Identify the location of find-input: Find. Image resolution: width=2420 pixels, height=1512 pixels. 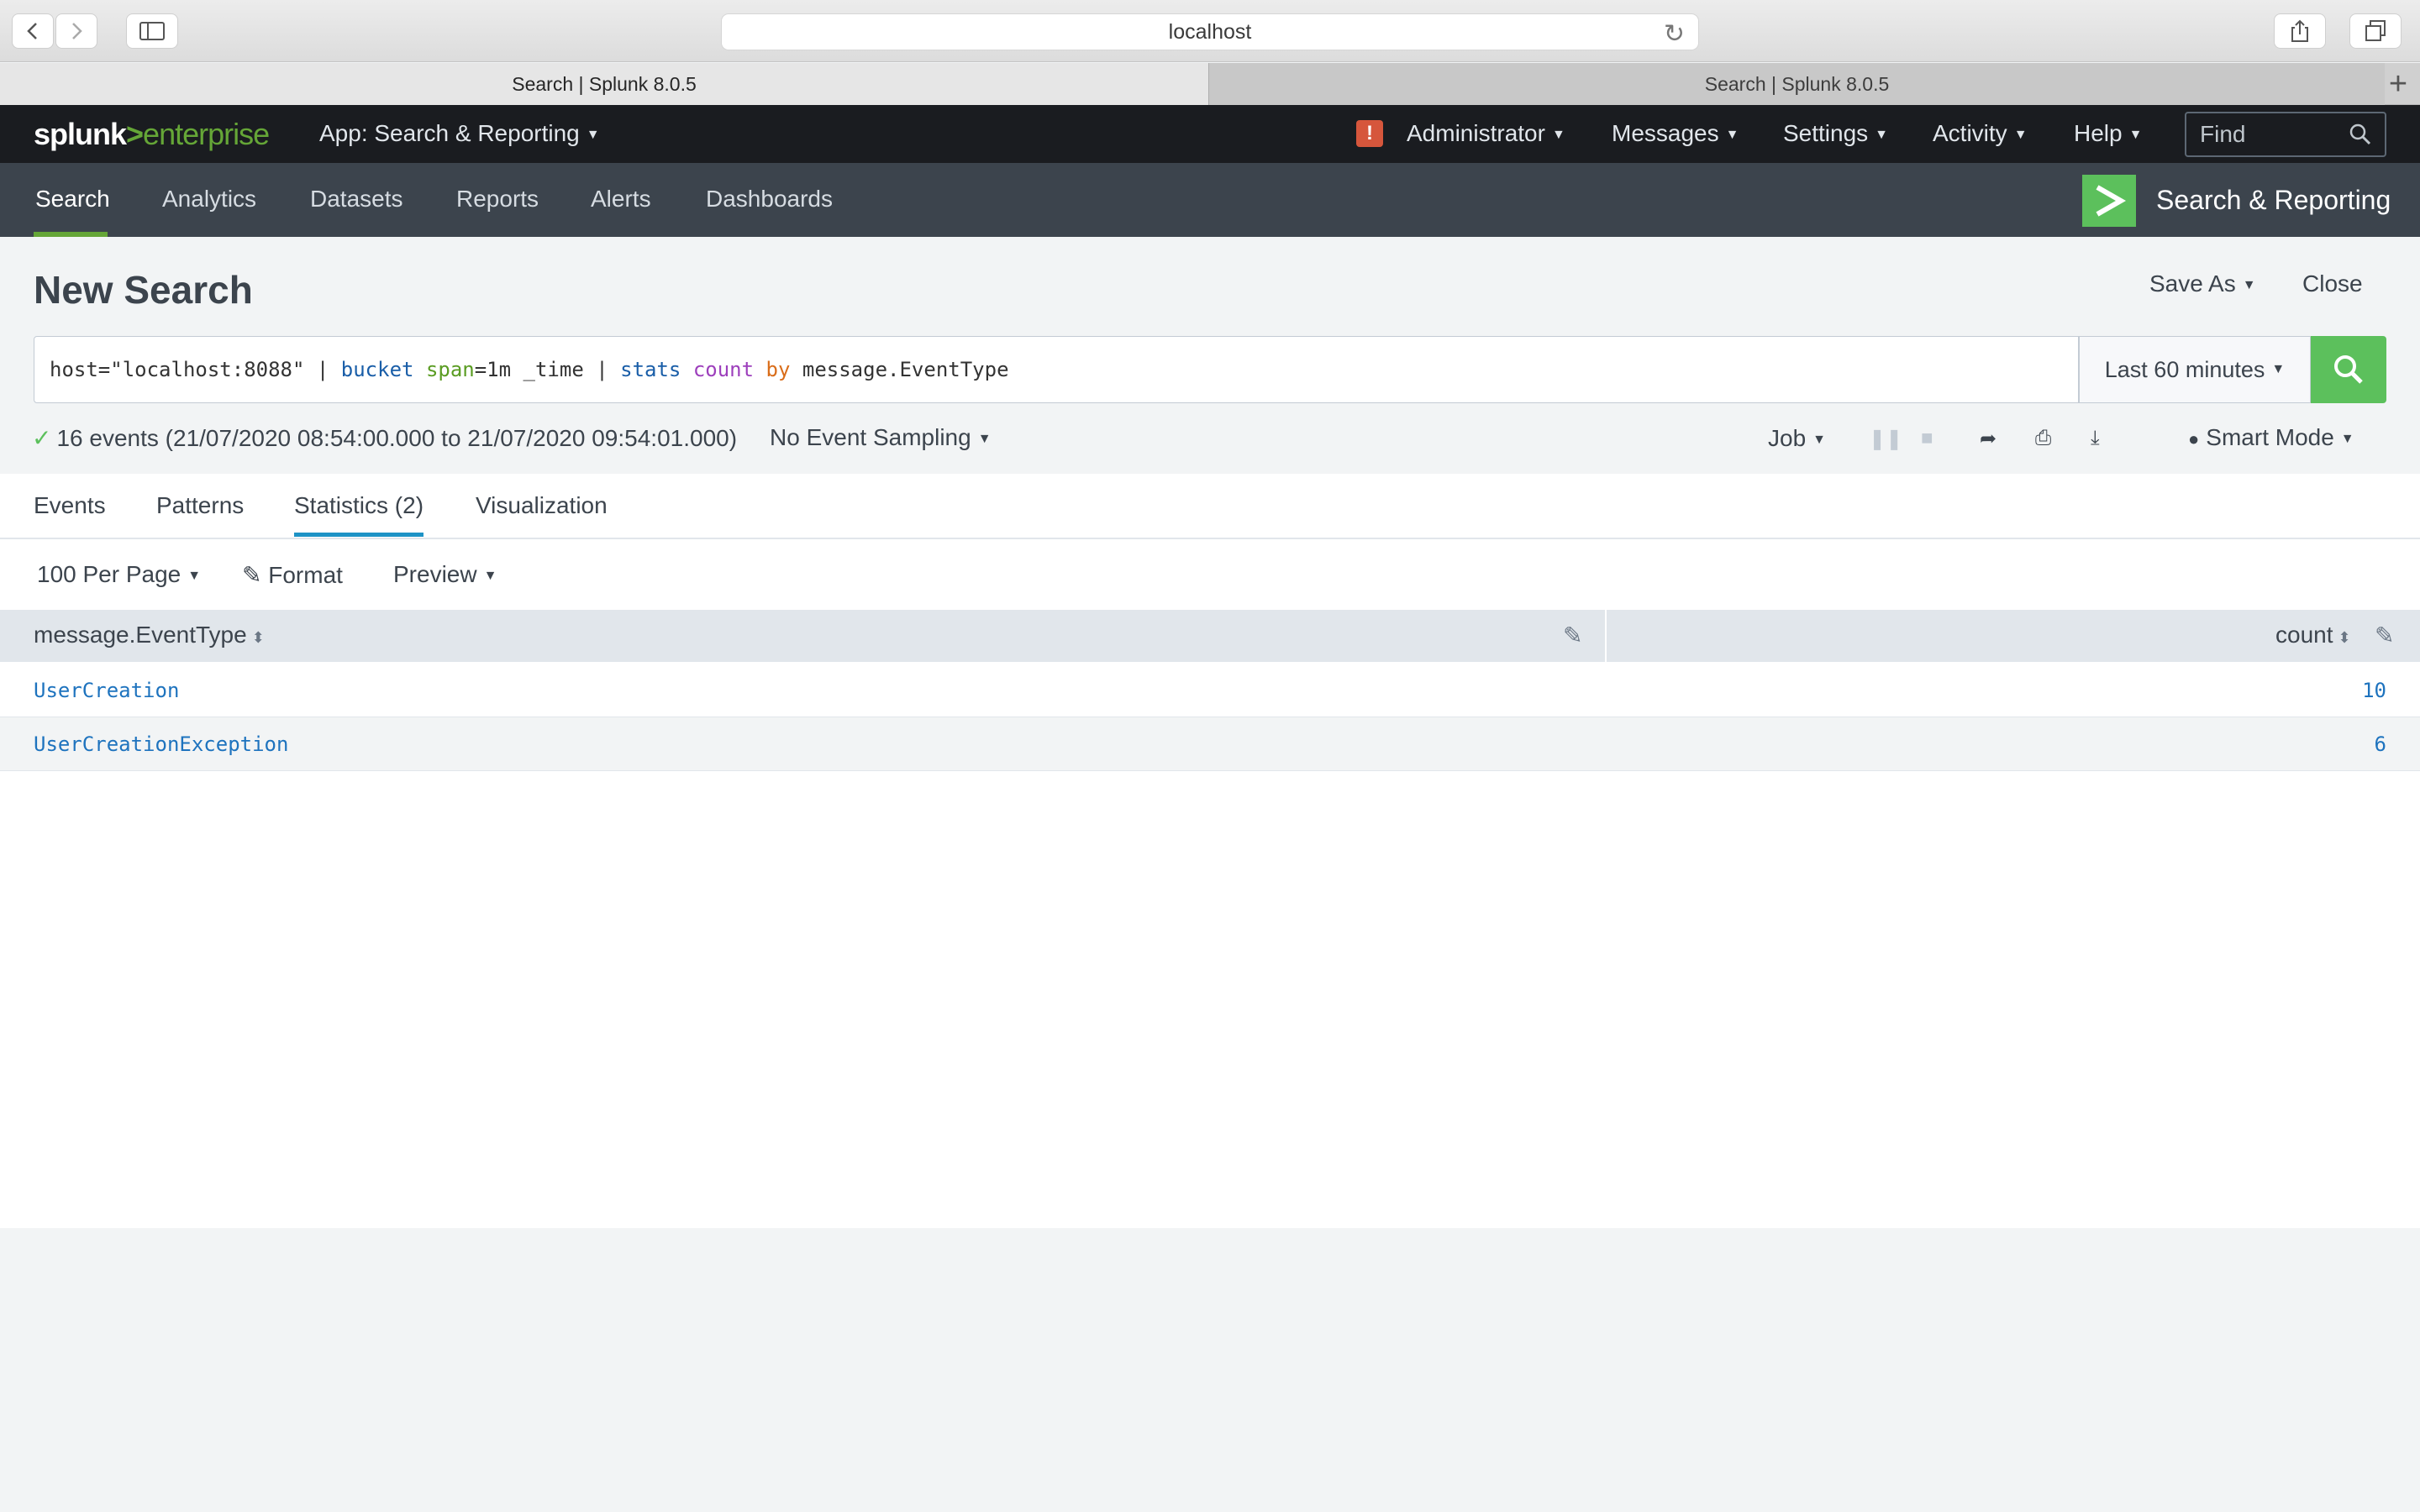
(2285, 134).